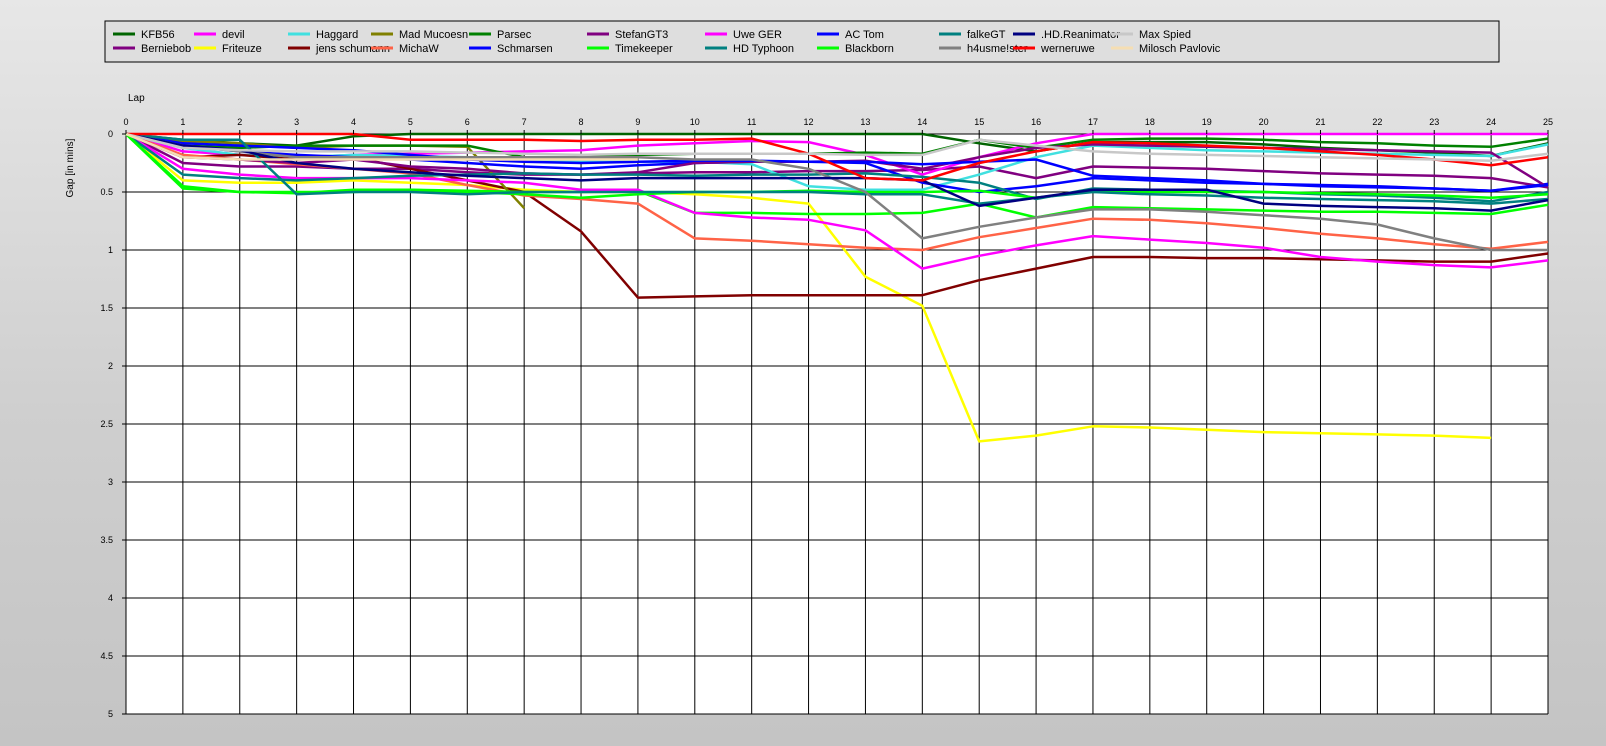 The image size is (1606, 746). What do you see at coordinates (581, 122) in the screenshot?
I see `x-tick-label: 8` at bounding box center [581, 122].